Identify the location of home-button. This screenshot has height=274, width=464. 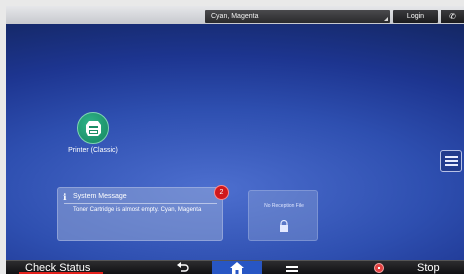
(237, 267).